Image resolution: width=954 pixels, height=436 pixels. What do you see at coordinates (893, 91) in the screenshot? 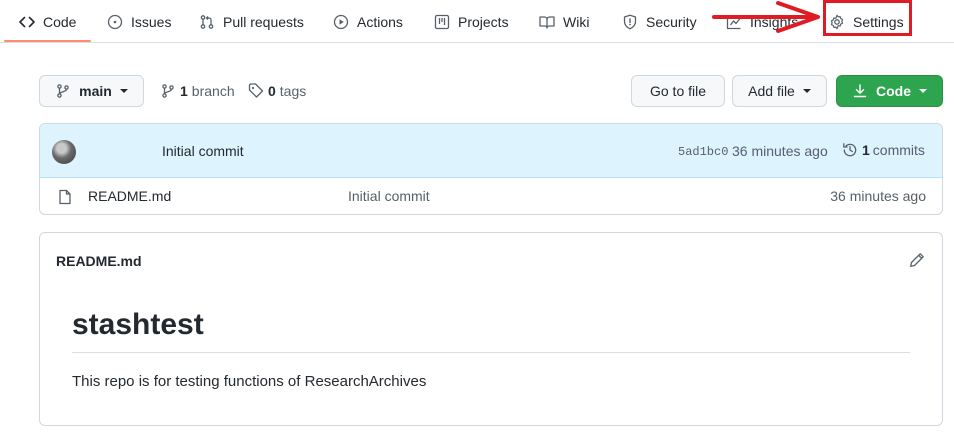
I see `code-button-label: Code` at bounding box center [893, 91].